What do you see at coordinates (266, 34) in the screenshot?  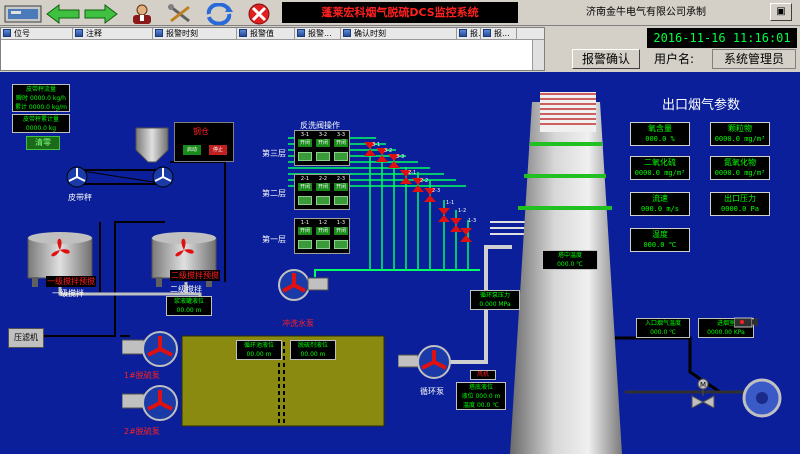 I see `alarm-col-value: 报警值` at bounding box center [266, 34].